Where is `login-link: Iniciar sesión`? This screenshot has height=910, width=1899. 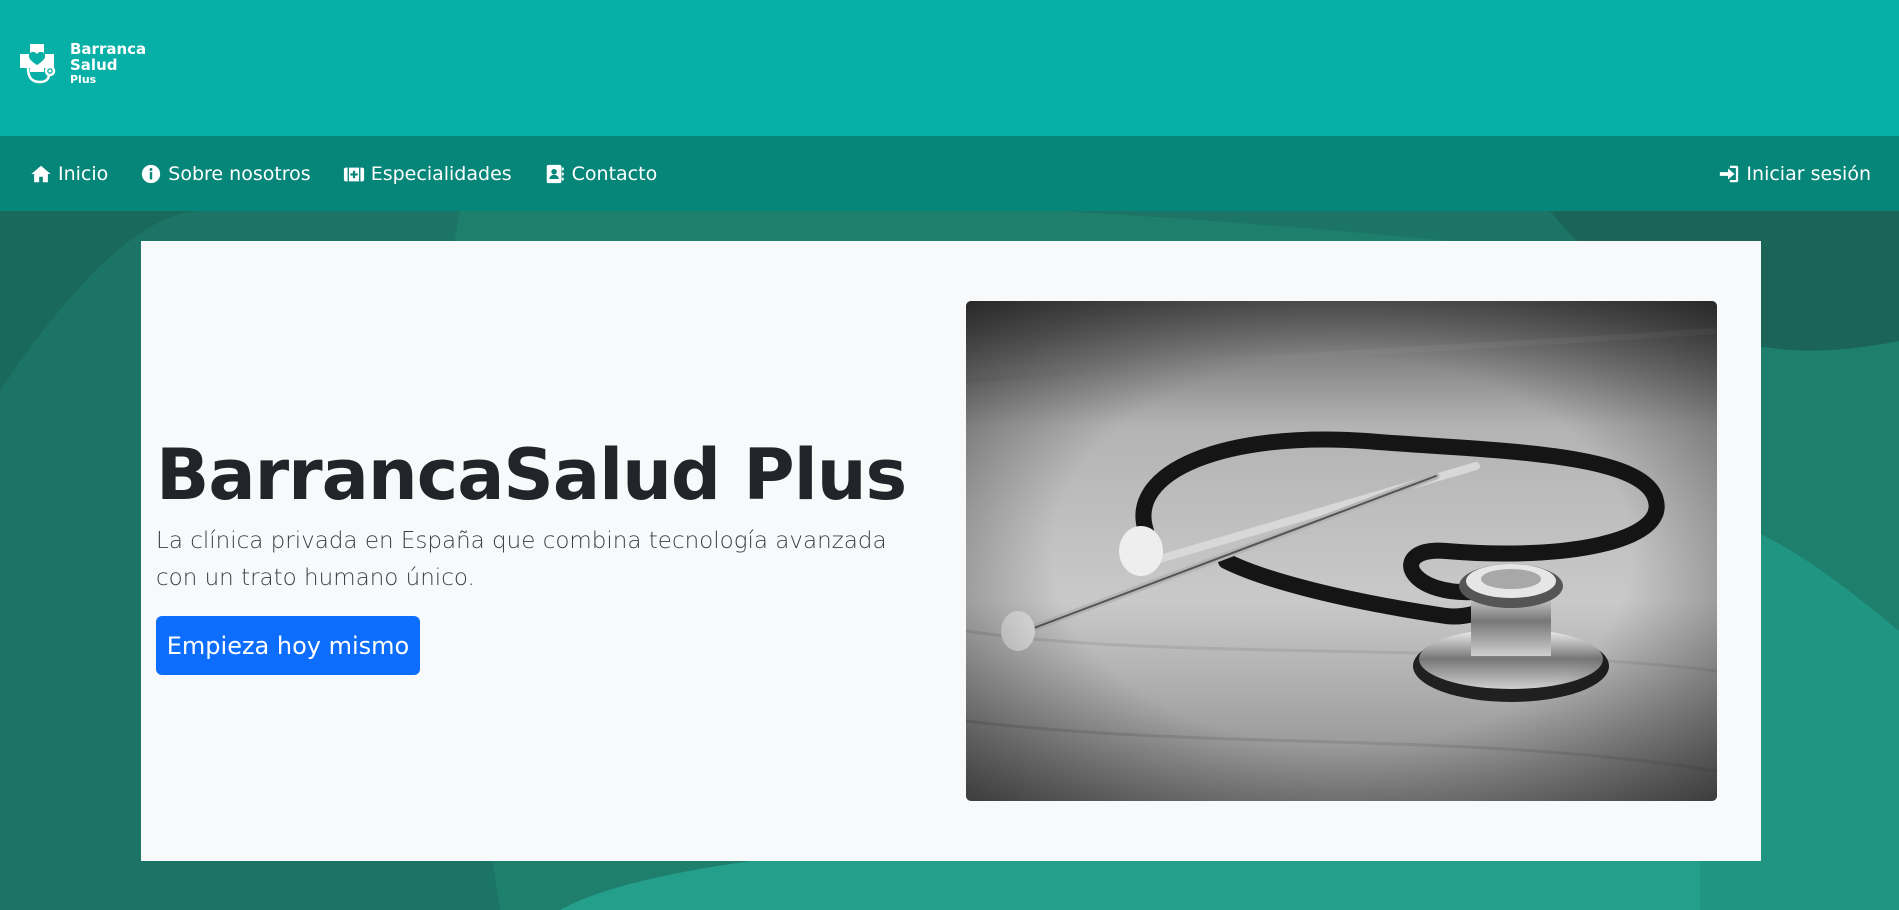 login-link: Iniciar sesión is located at coordinates (1794, 173).